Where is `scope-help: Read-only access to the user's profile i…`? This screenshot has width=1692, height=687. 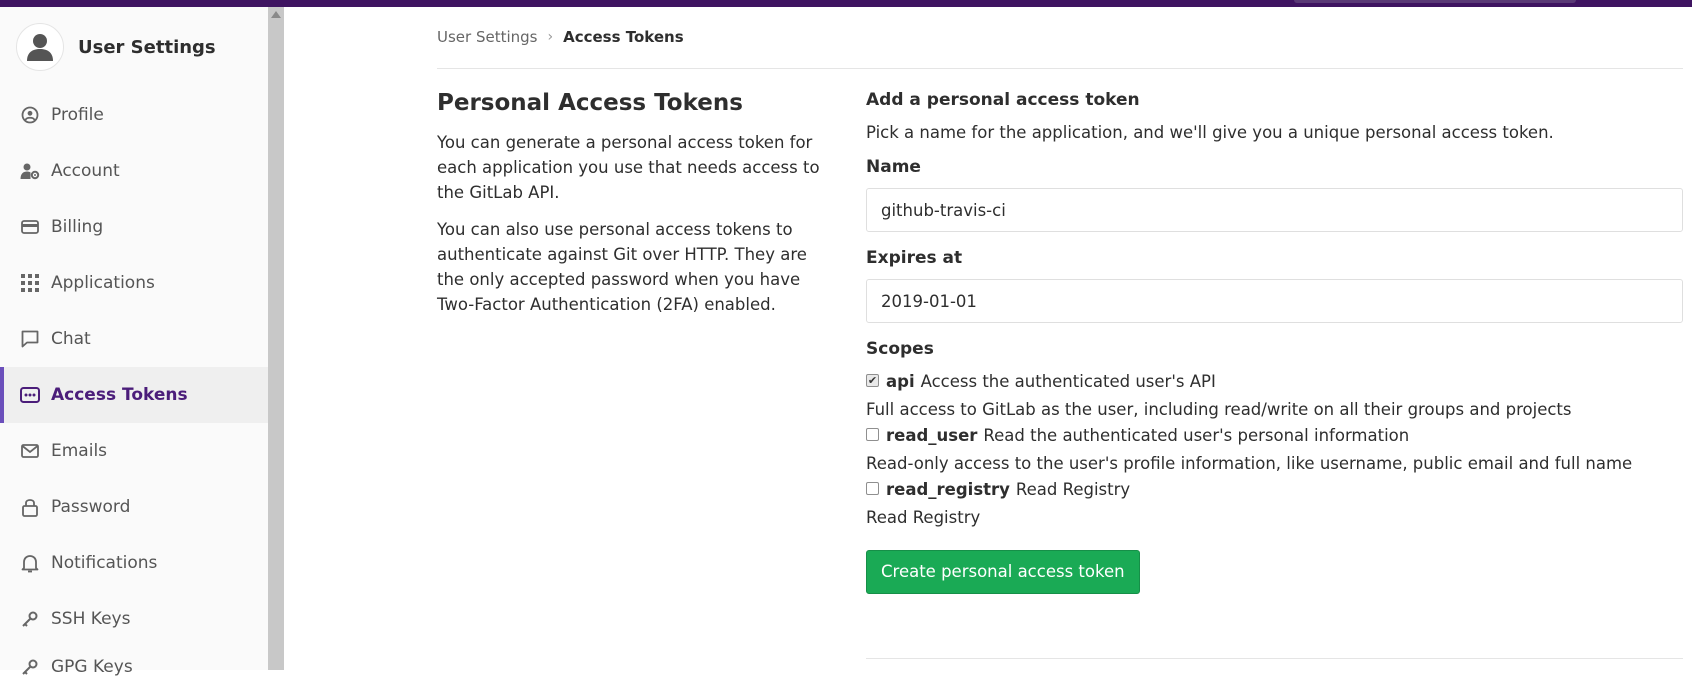
scope-help: Read-only access to the user's profile i… is located at coordinates (1249, 463).